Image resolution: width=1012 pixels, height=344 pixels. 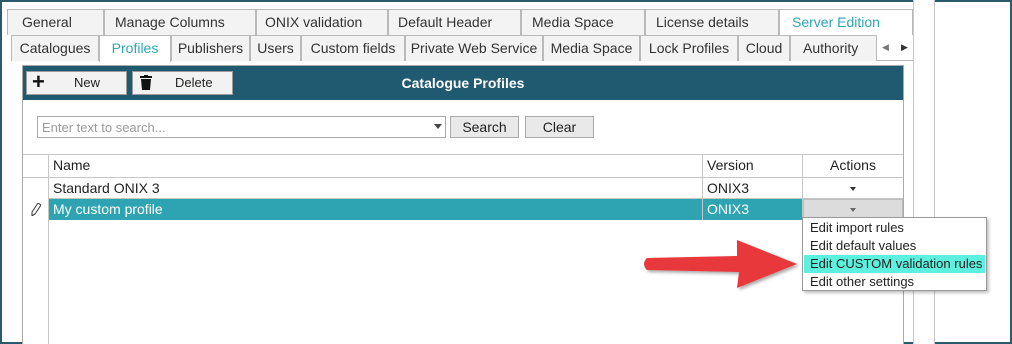 I want to click on tab-private-web-service: Private Web Service, so click(x=474, y=48).